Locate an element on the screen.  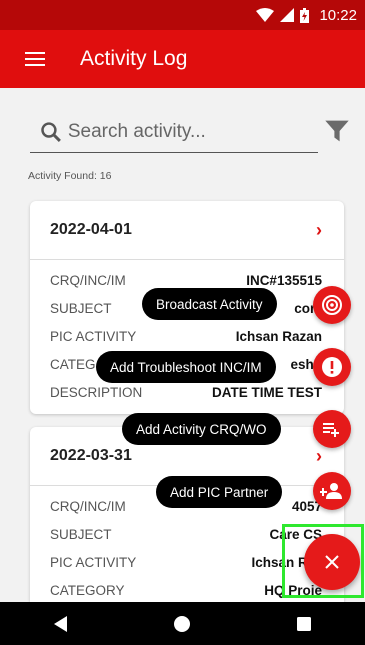
close-icon is located at coordinates (332, 562).